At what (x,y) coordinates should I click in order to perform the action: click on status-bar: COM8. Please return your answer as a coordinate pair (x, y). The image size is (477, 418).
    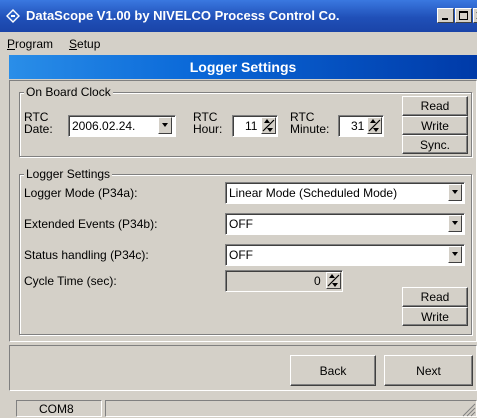
    Looking at the image, I should click on (238, 408).